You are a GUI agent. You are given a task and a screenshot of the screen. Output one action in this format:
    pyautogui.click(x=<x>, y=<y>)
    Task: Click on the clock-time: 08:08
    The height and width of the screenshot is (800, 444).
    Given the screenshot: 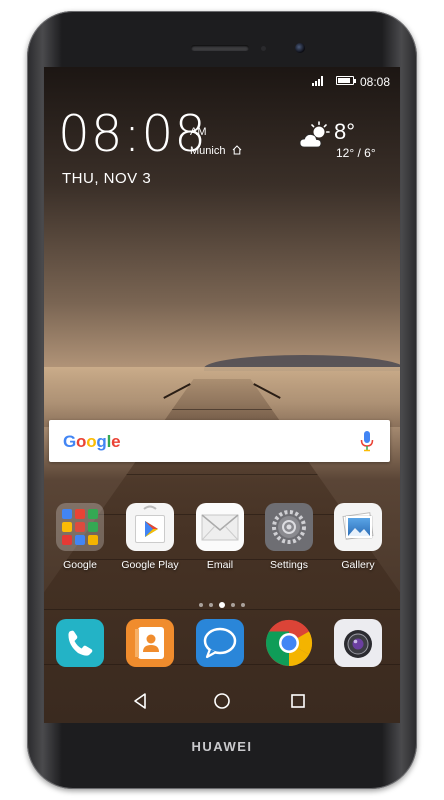 What is the action you would take?
    pyautogui.click(x=132, y=134)
    